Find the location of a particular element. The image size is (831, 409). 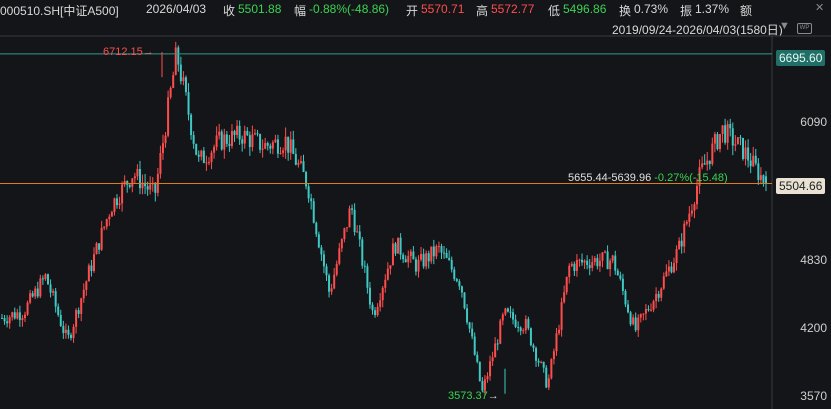

measure-range: 5655.44-5639.96 is located at coordinates (610, 178).